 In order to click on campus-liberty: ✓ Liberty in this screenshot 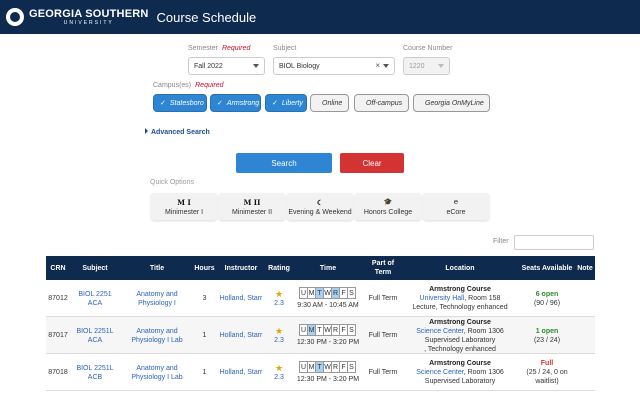, I will do `click(286, 103)`.